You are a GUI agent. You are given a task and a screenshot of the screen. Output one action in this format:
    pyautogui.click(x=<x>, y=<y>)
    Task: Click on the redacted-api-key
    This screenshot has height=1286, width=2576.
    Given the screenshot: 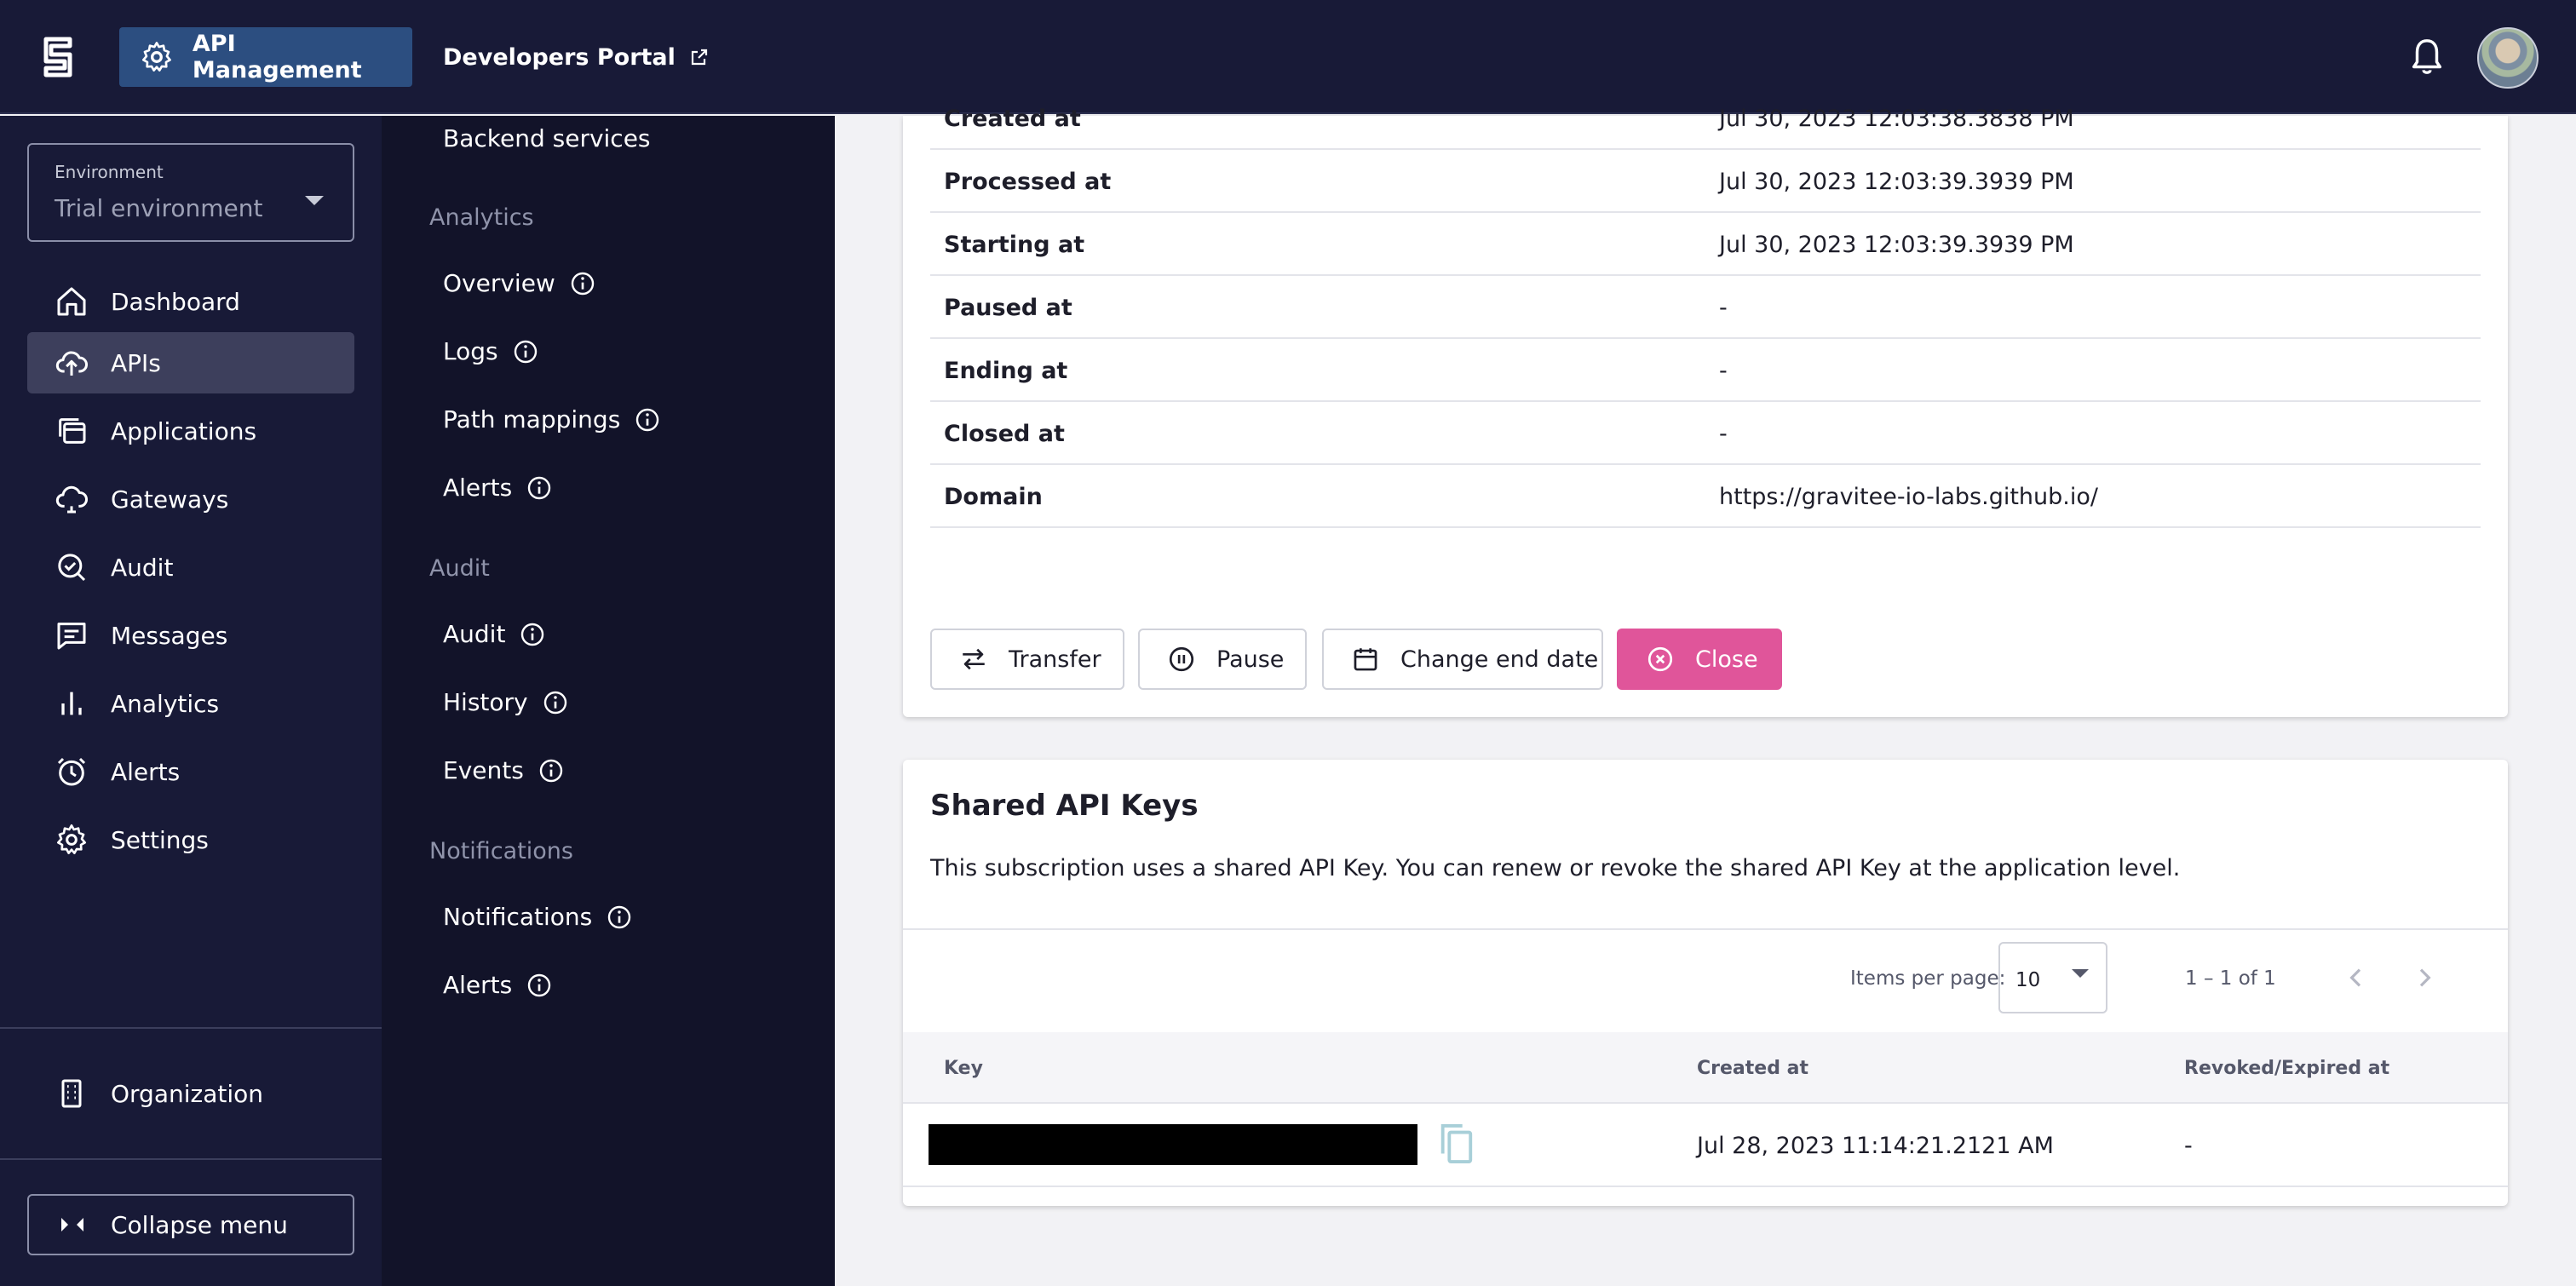 What is the action you would take?
    pyautogui.click(x=1173, y=1145)
    